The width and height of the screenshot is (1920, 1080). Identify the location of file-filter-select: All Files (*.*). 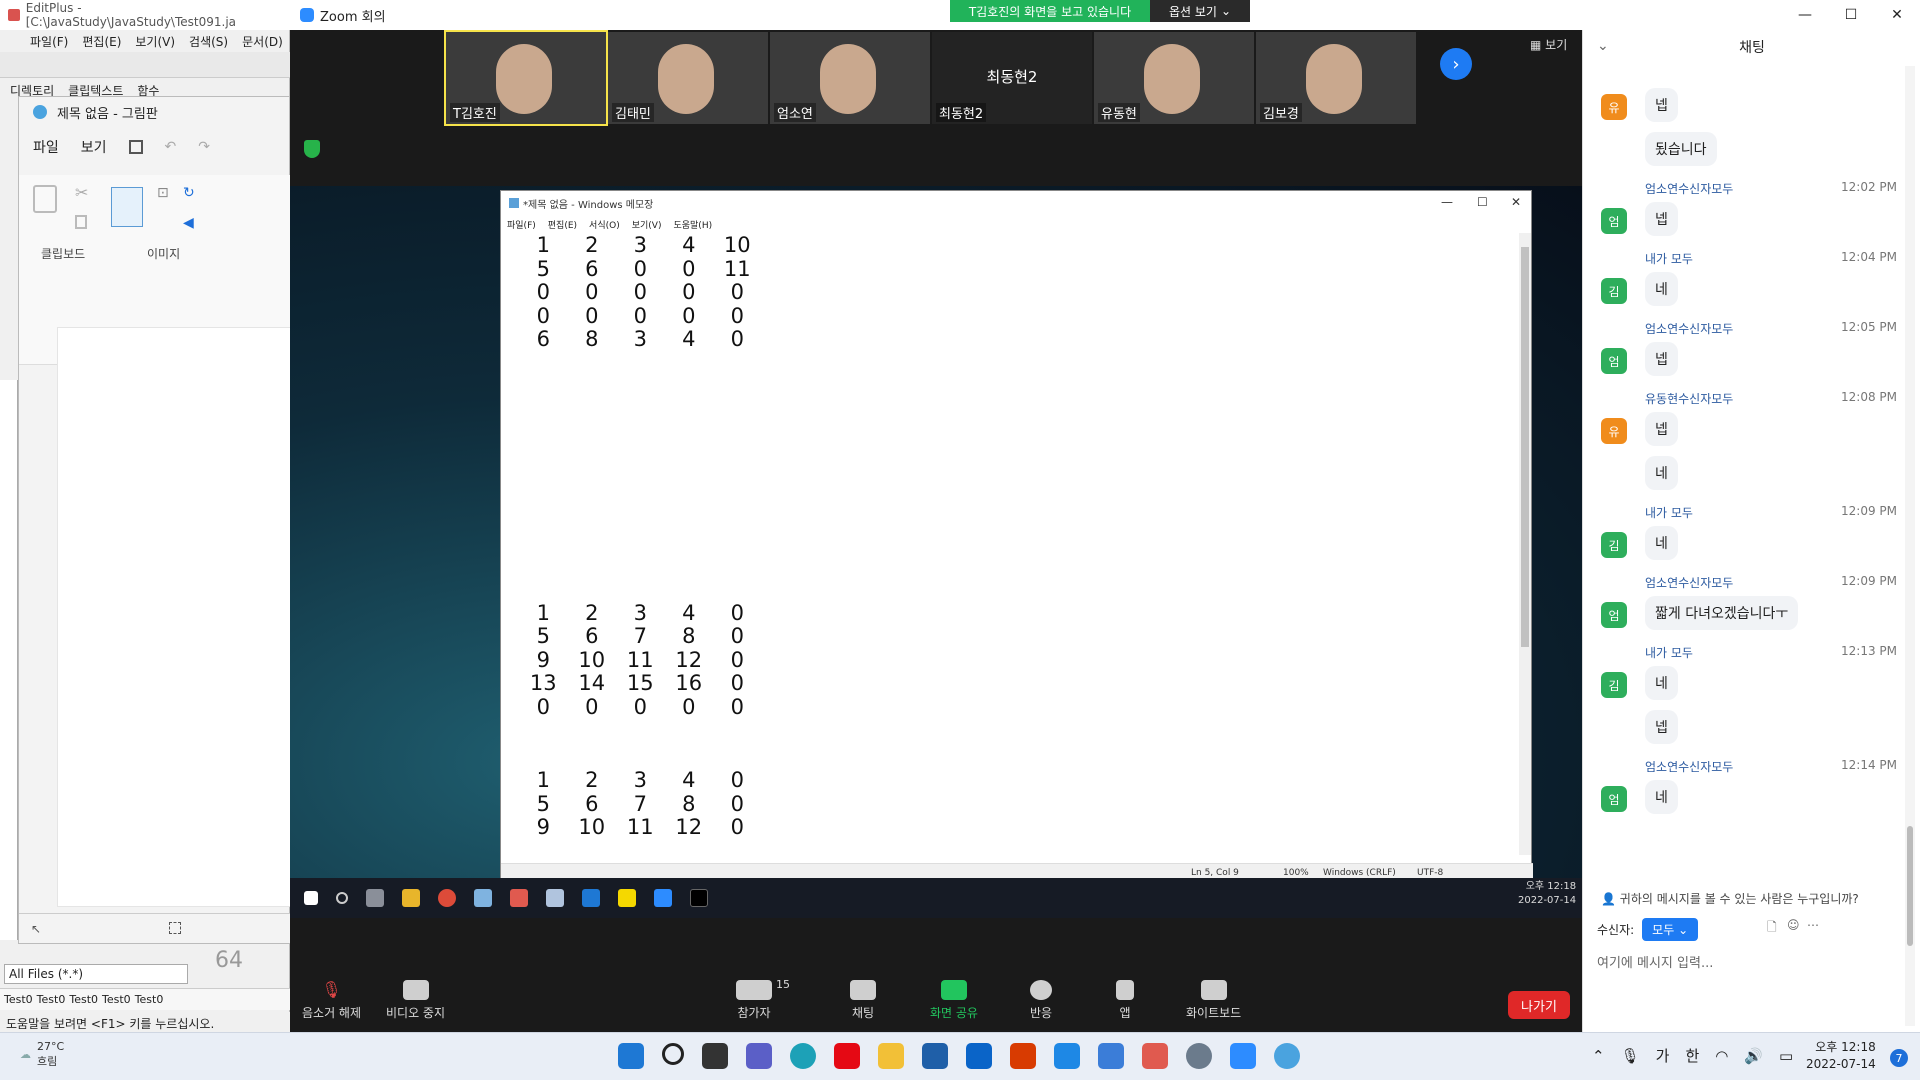
(96, 974).